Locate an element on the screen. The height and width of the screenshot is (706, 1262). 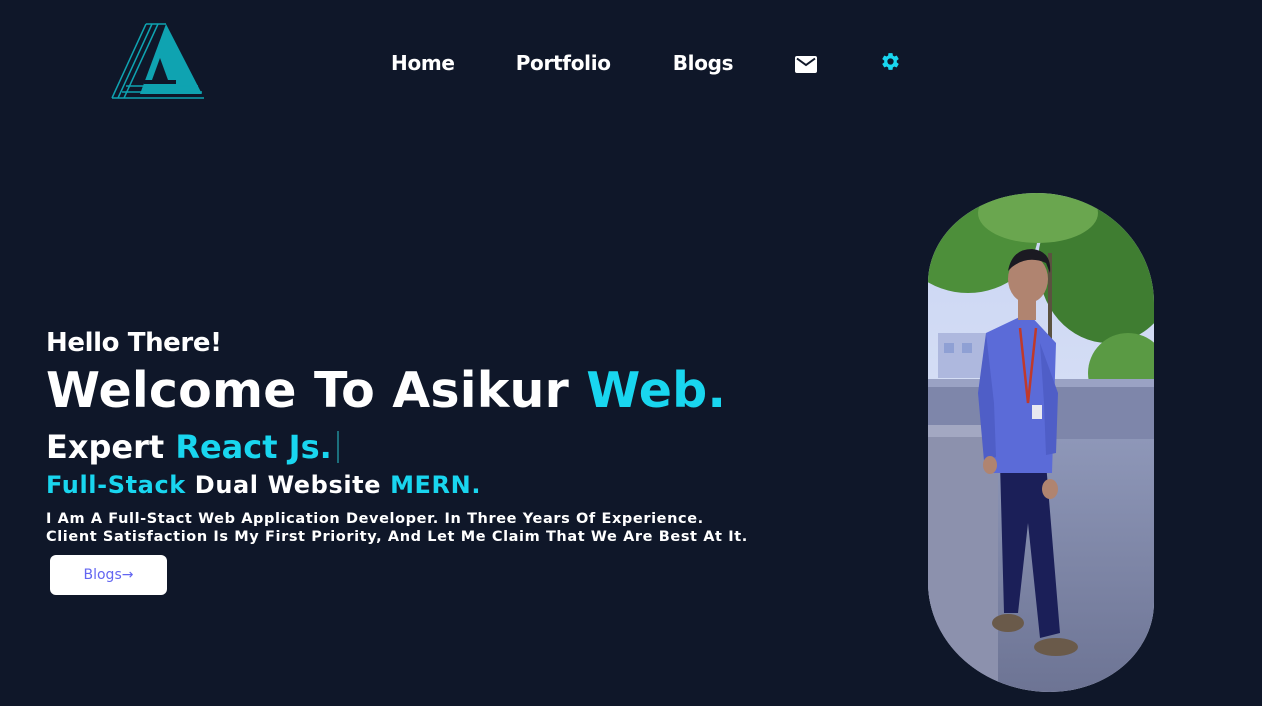
stack-accent-2: MERN. is located at coordinates (436, 485).